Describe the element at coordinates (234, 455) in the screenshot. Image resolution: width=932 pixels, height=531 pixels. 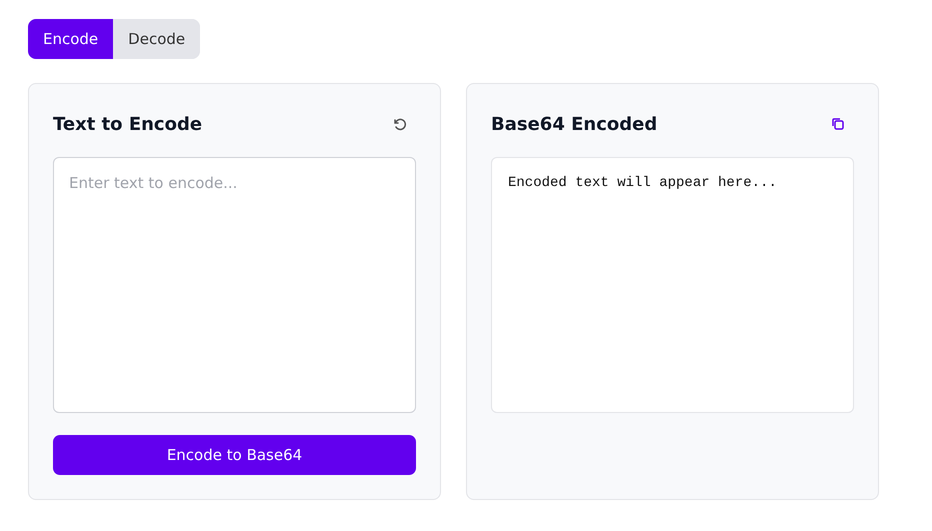
I see `encode-button: Encode to Base64` at that location.